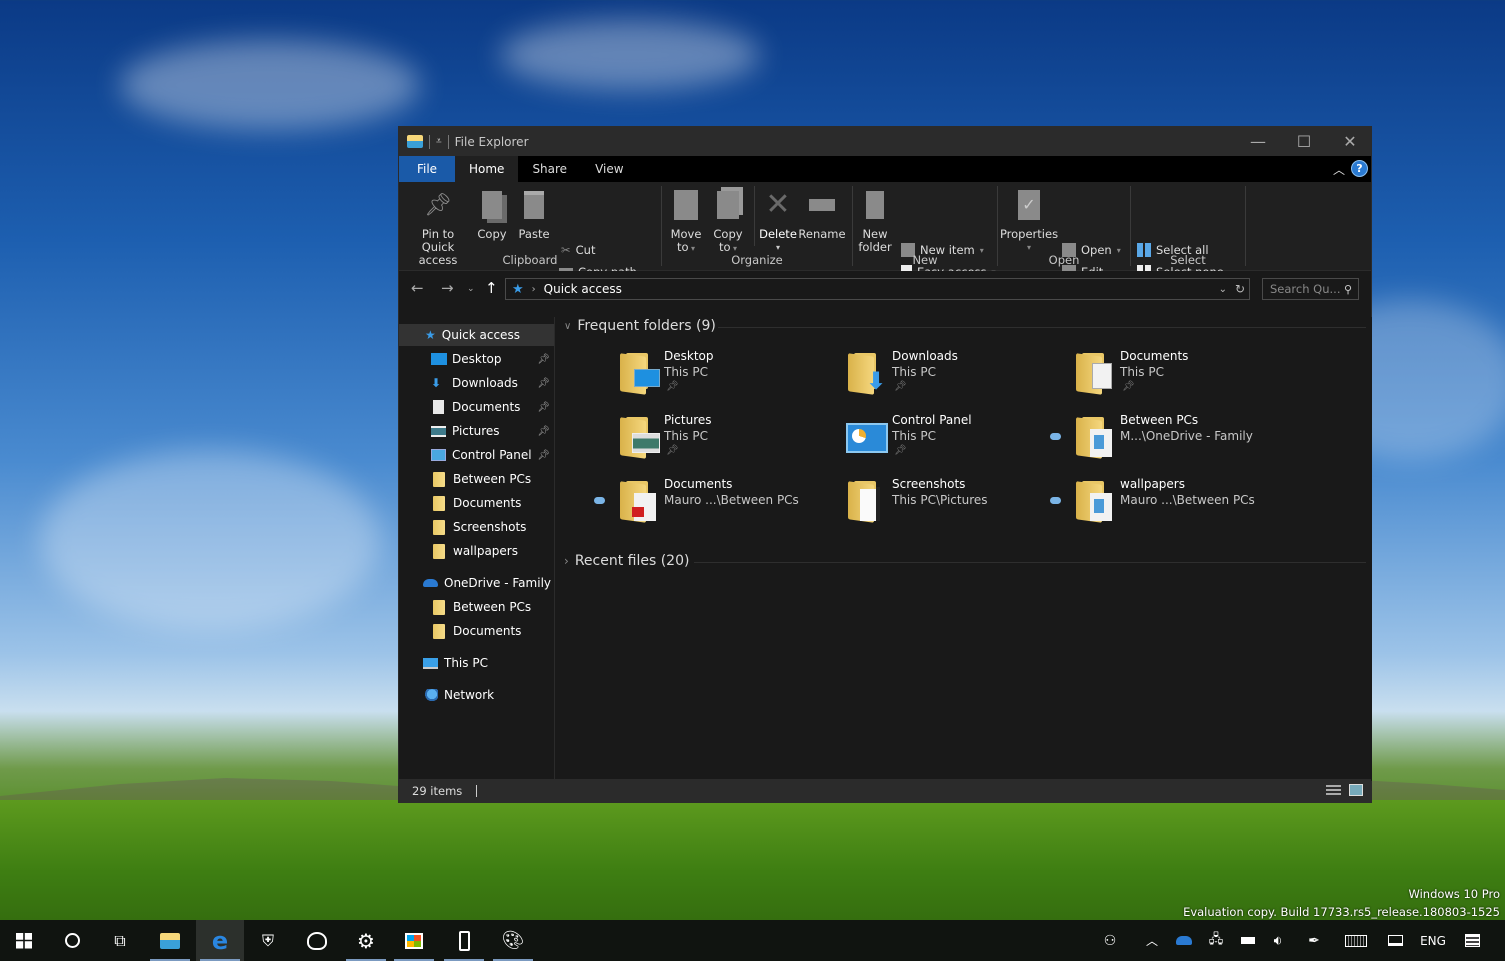 The image size is (1505, 961). What do you see at coordinates (476, 583) in the screenshot?
I see `sidebar-item-onedrive: OneDrive - Family` at bounding box center [476, 583].